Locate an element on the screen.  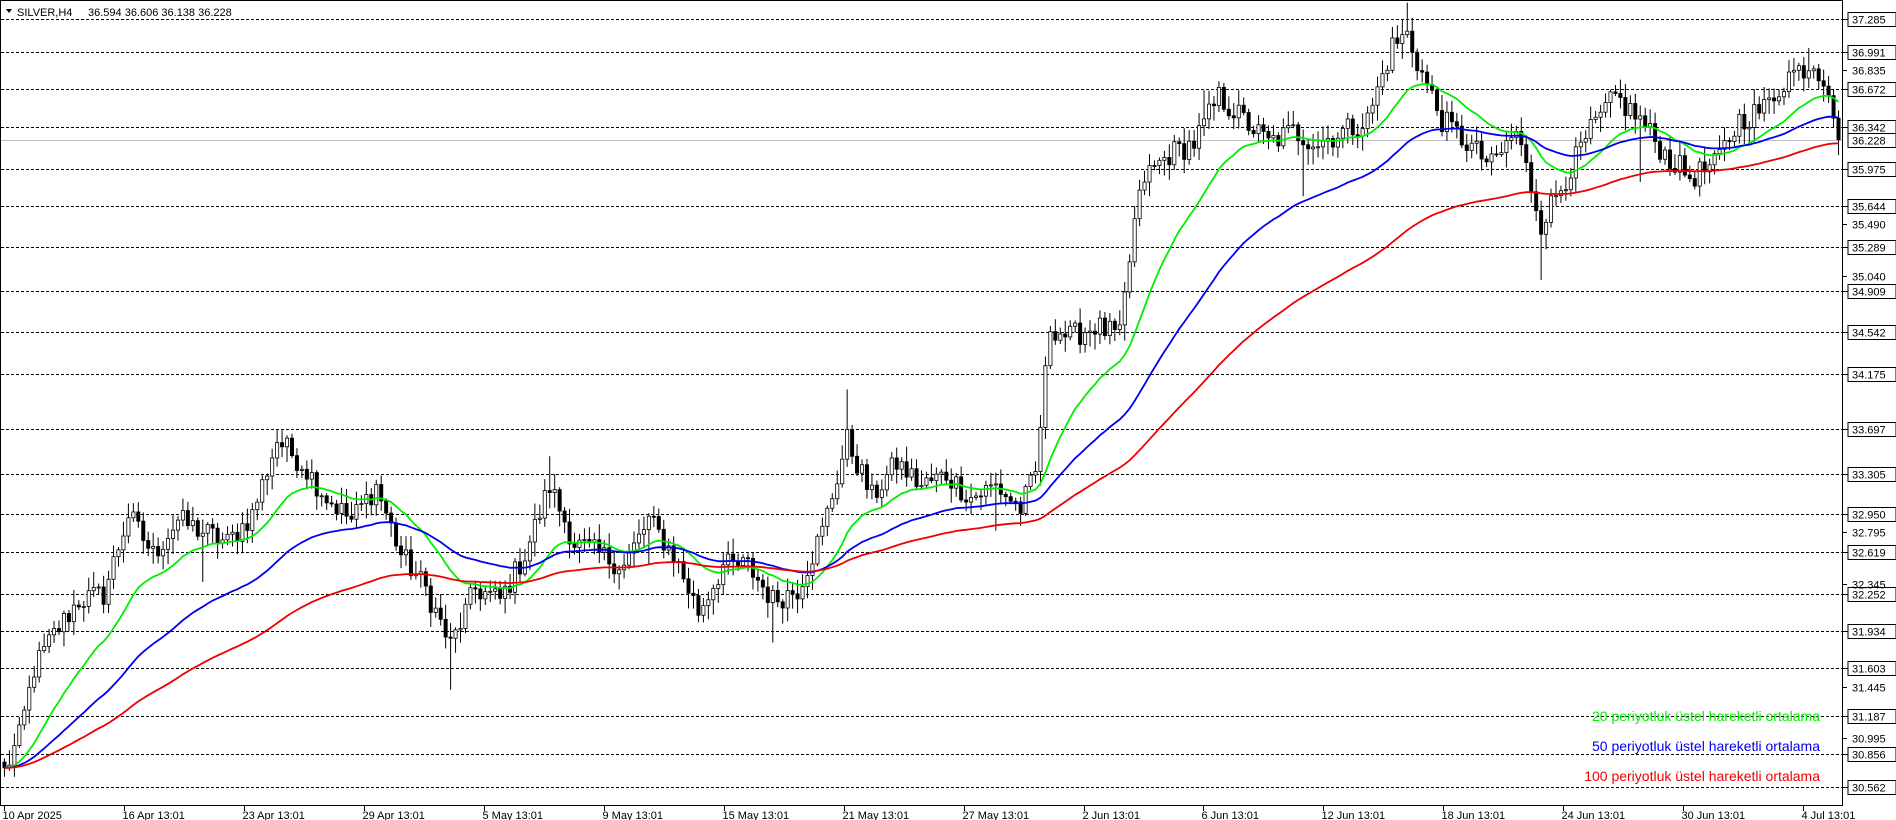
price-label: 35.975 is located at coordinates (1869, 171).